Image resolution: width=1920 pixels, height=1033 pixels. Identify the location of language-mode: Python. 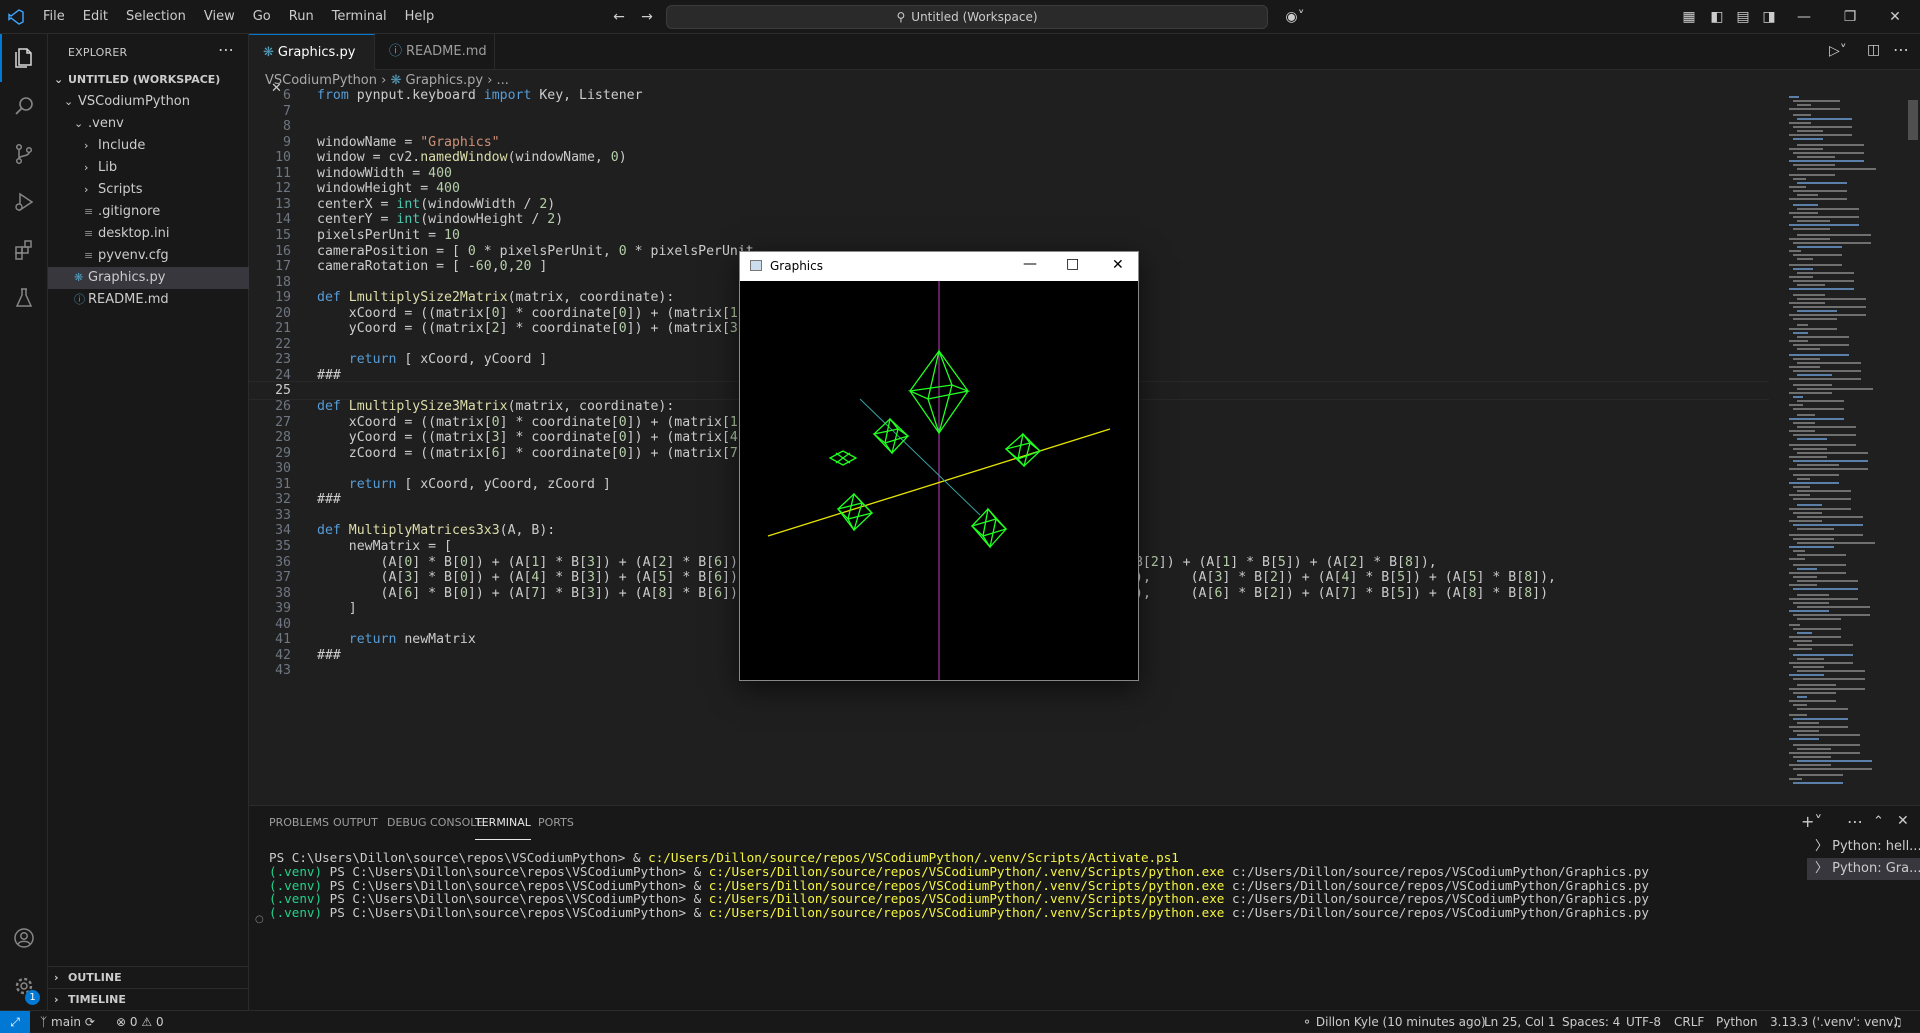
(1737, 1022).